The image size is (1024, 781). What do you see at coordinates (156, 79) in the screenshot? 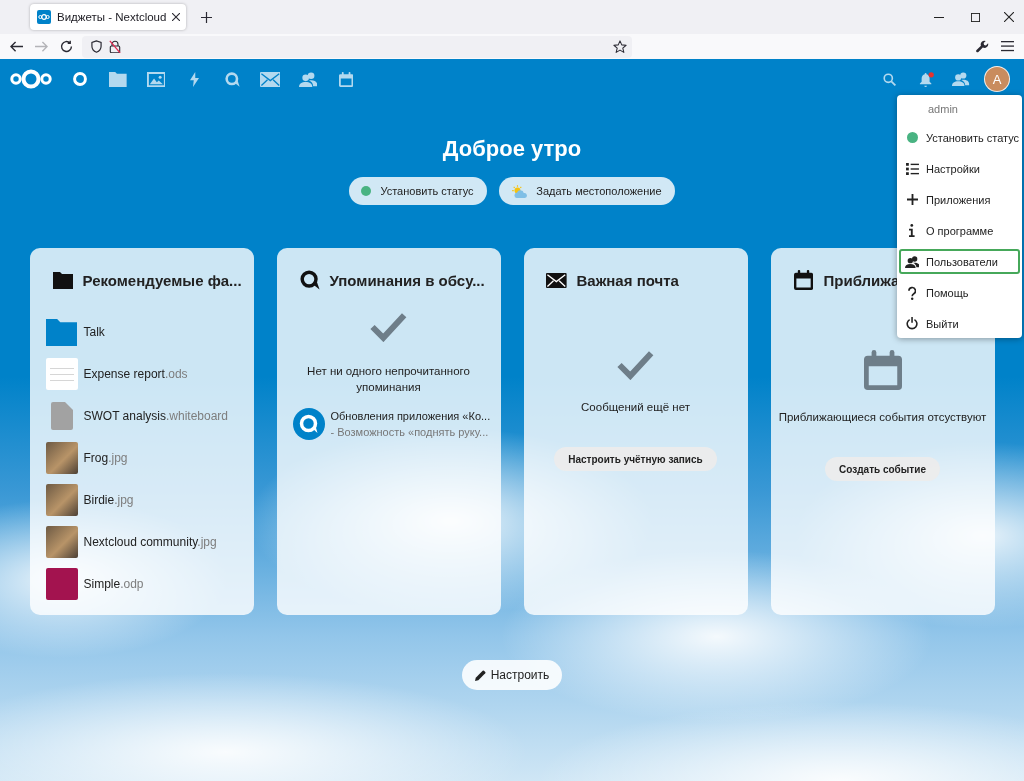
I see `image-icon` at bounding box center [156, 79].